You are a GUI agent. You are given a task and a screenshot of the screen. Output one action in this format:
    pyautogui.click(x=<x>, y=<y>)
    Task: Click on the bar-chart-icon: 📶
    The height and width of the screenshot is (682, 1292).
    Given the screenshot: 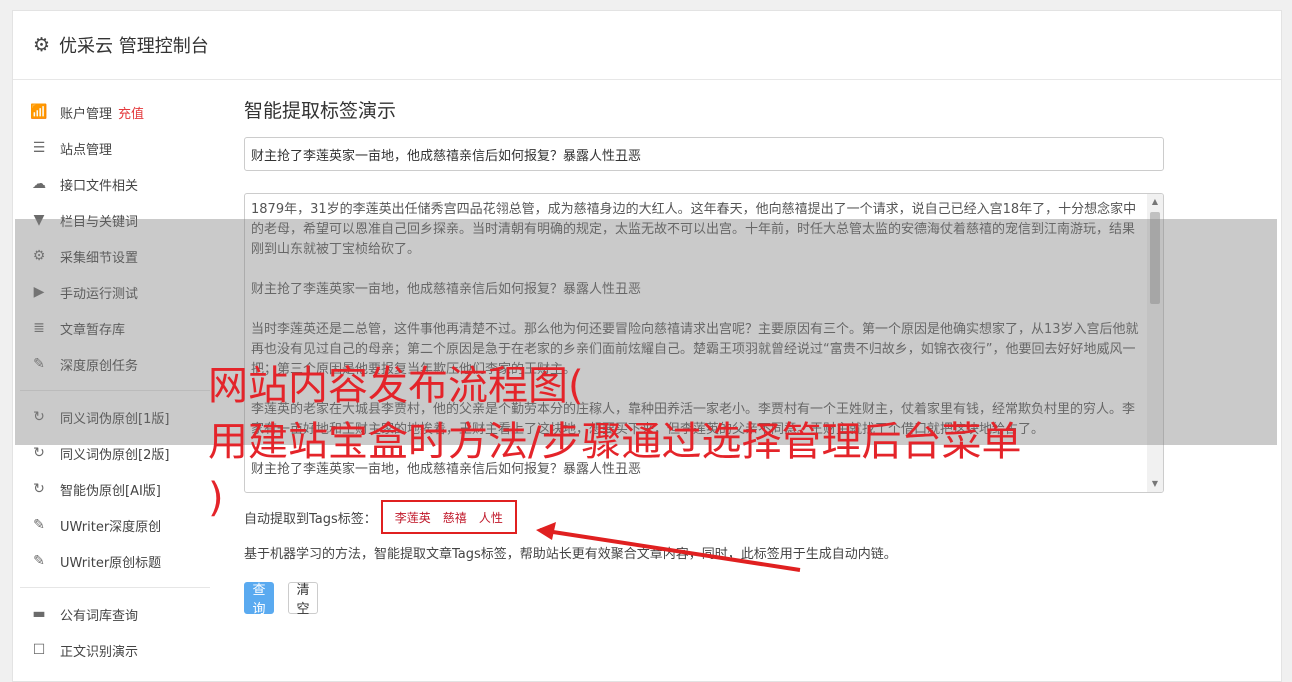 What is the action you would take?
    pyautogui.click(x=39, y=112)
    